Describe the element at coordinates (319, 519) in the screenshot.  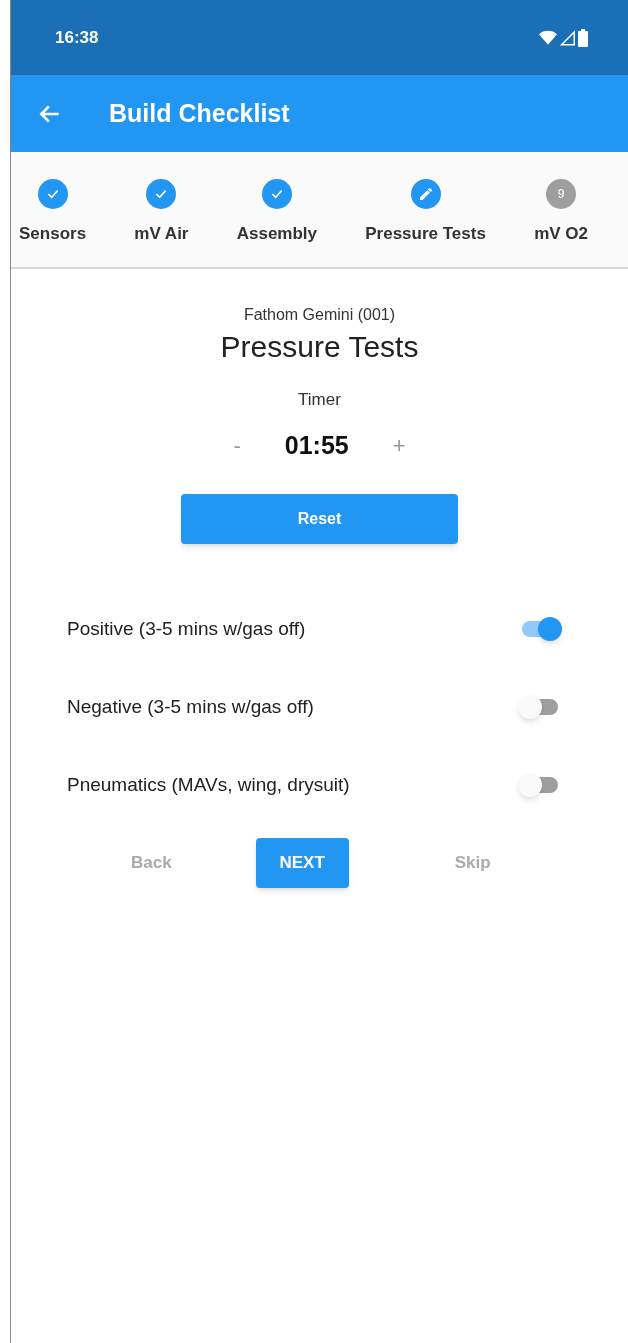
I see `reset-button: Reset` at that location.